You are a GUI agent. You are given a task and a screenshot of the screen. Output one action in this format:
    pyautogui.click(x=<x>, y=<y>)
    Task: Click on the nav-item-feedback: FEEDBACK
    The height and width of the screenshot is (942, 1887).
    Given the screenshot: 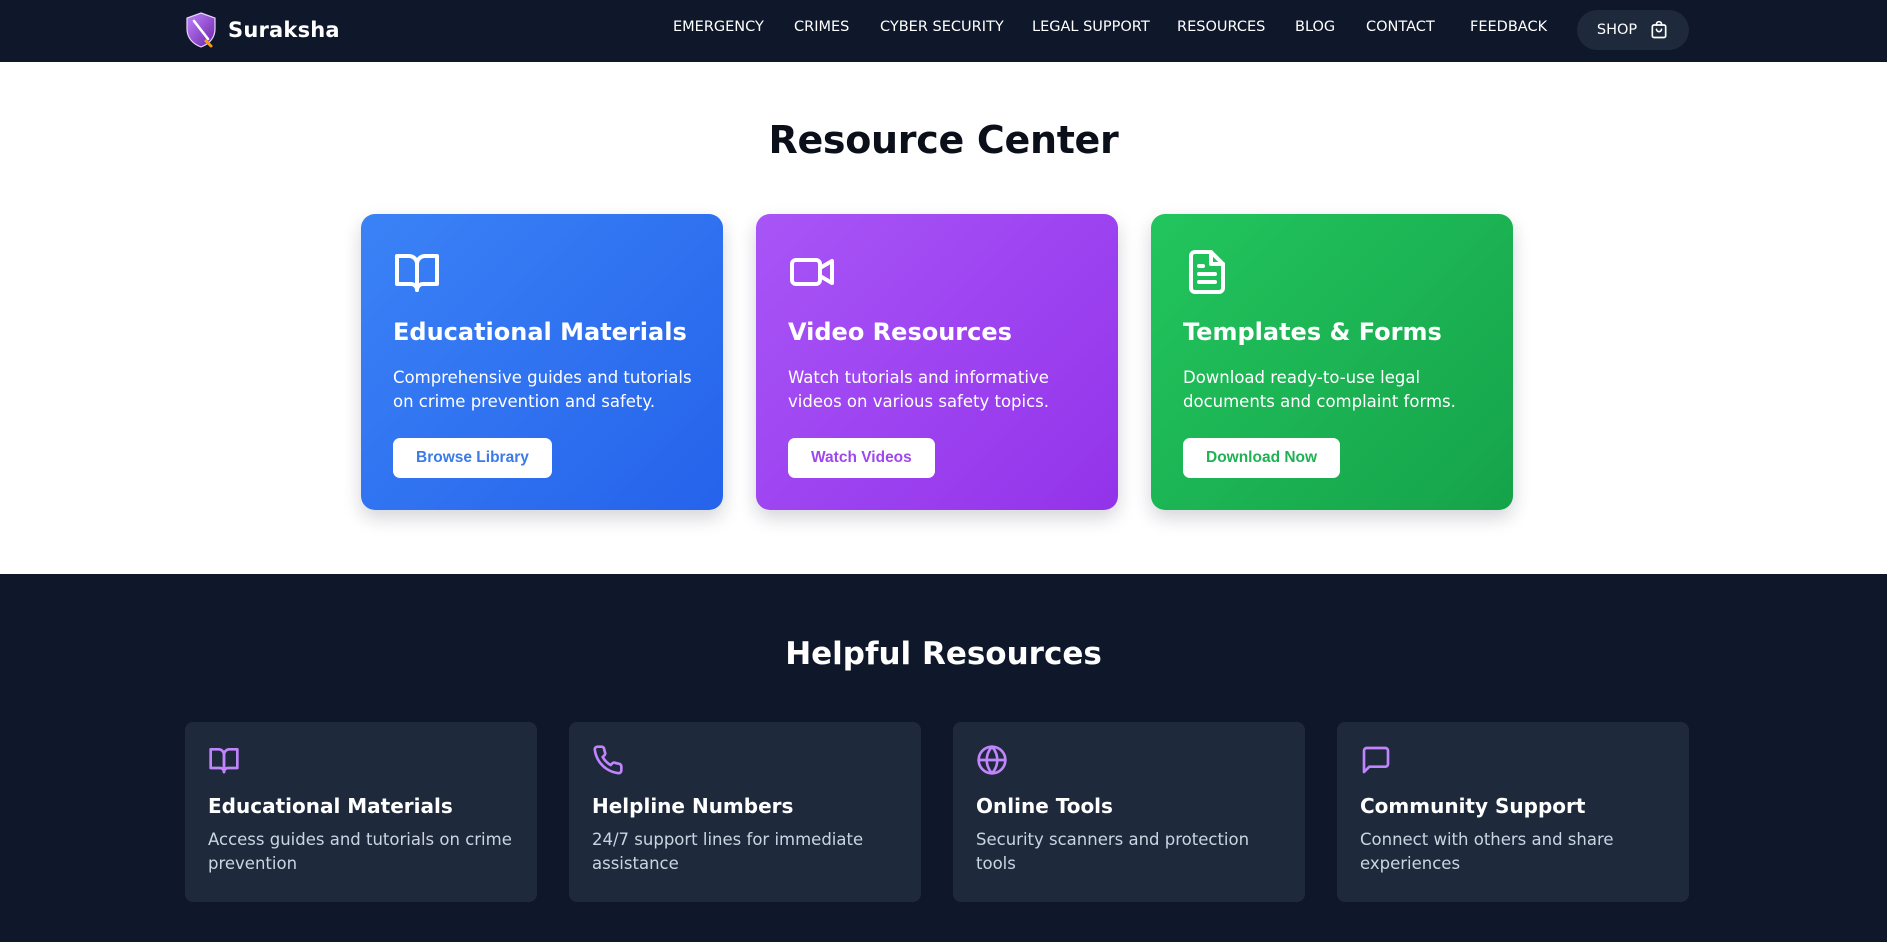 What is the action you would take?
    pyautogui.click(x=1508, y=27)
    